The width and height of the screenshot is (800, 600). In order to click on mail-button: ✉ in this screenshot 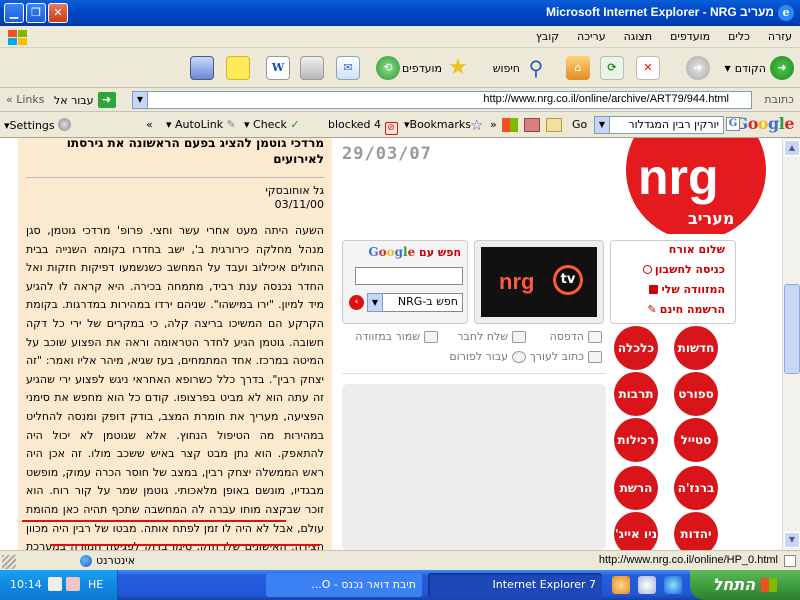, I will do `click(348, 68)`.